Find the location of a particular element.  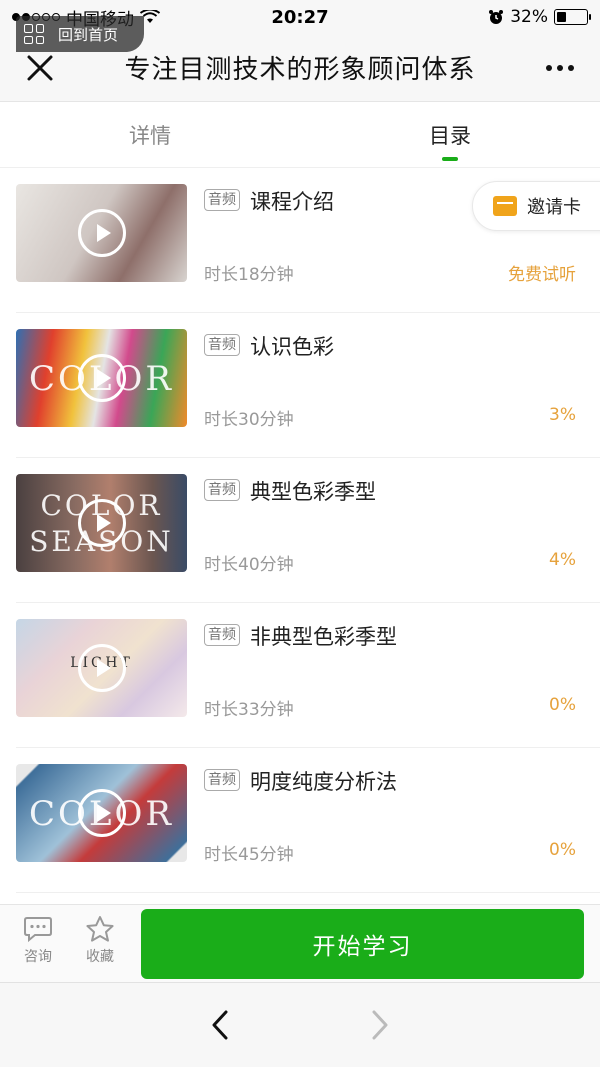

lesson-progress: 3% is located at coordinates (562, 415).